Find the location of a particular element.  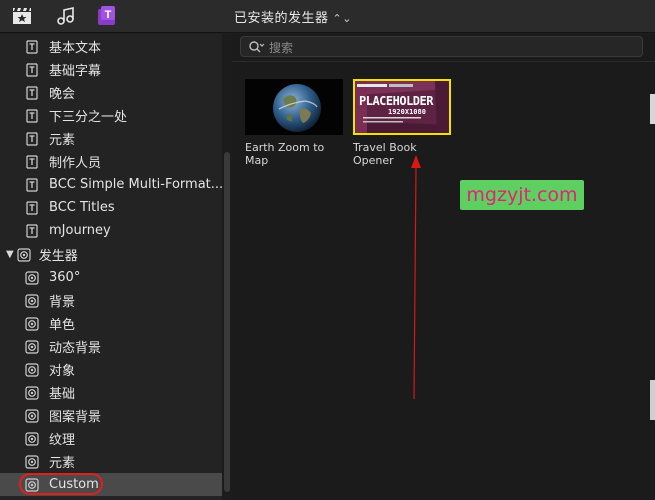

watermark: mgzyjt.com is located at coordinates (522, 195).